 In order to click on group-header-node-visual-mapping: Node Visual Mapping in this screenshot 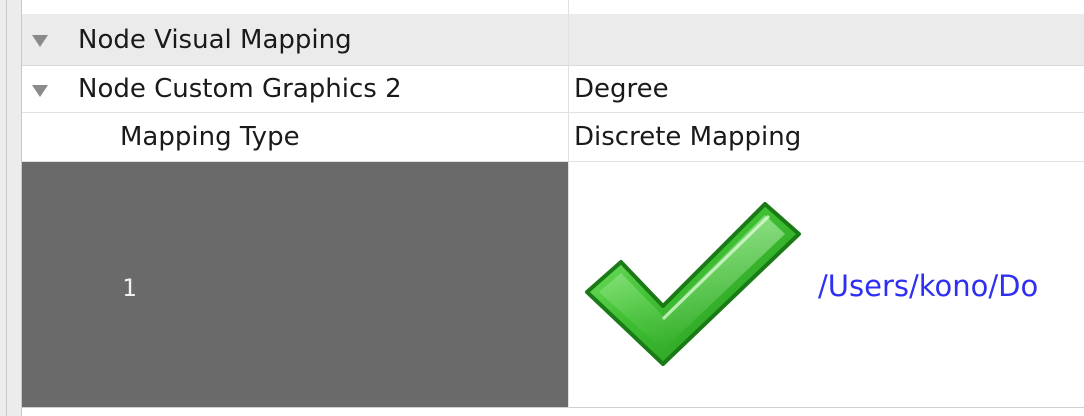, I will do `click(553, 40)`.